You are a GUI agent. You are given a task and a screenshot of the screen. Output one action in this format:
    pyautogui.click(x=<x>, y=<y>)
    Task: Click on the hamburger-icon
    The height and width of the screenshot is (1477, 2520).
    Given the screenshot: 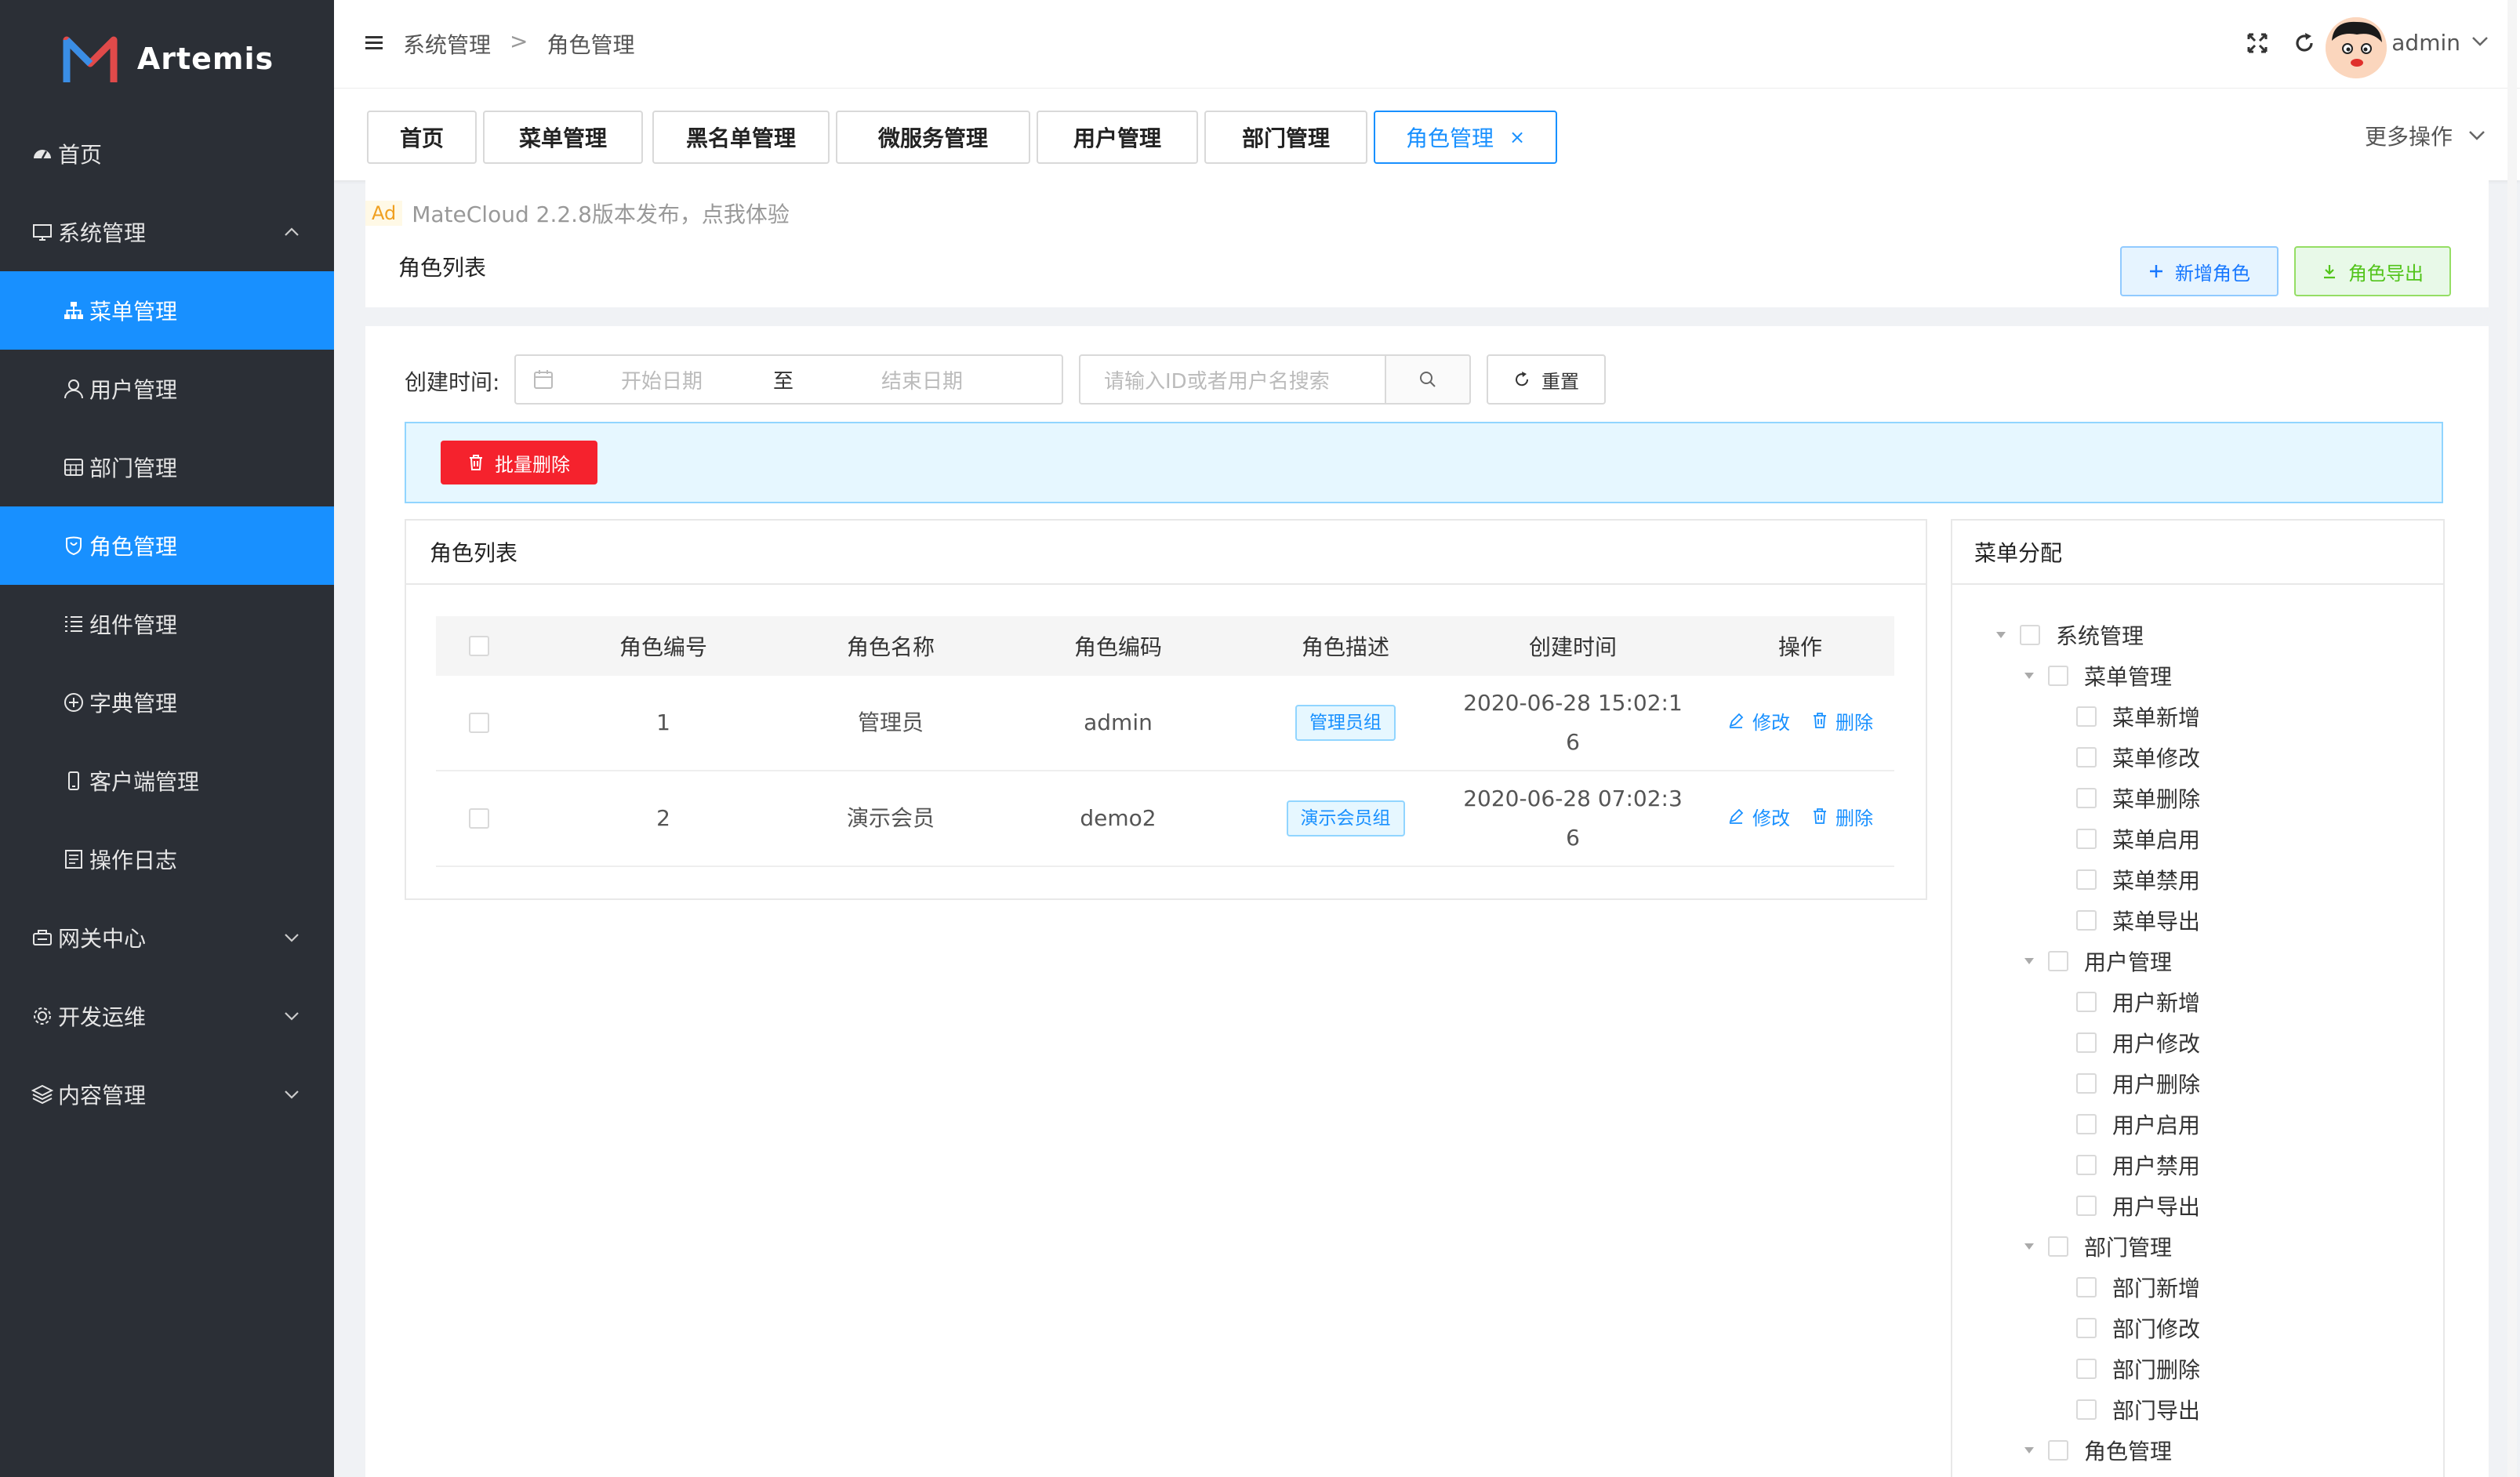 What is the action you would take?
    pyautogui.click(x=375, y=43)
    